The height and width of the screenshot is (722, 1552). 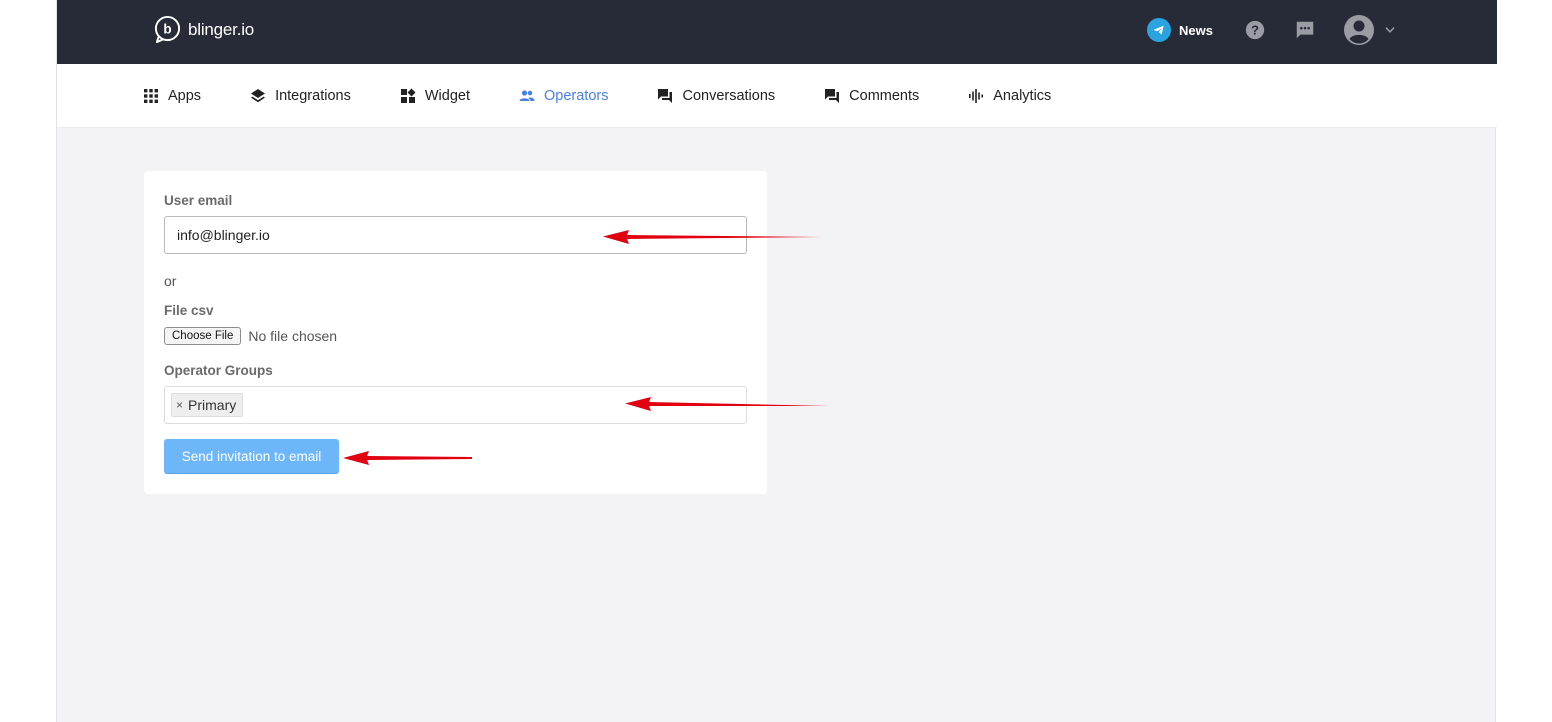 I want to click on news-link: News, so click(x=1180, y=30).